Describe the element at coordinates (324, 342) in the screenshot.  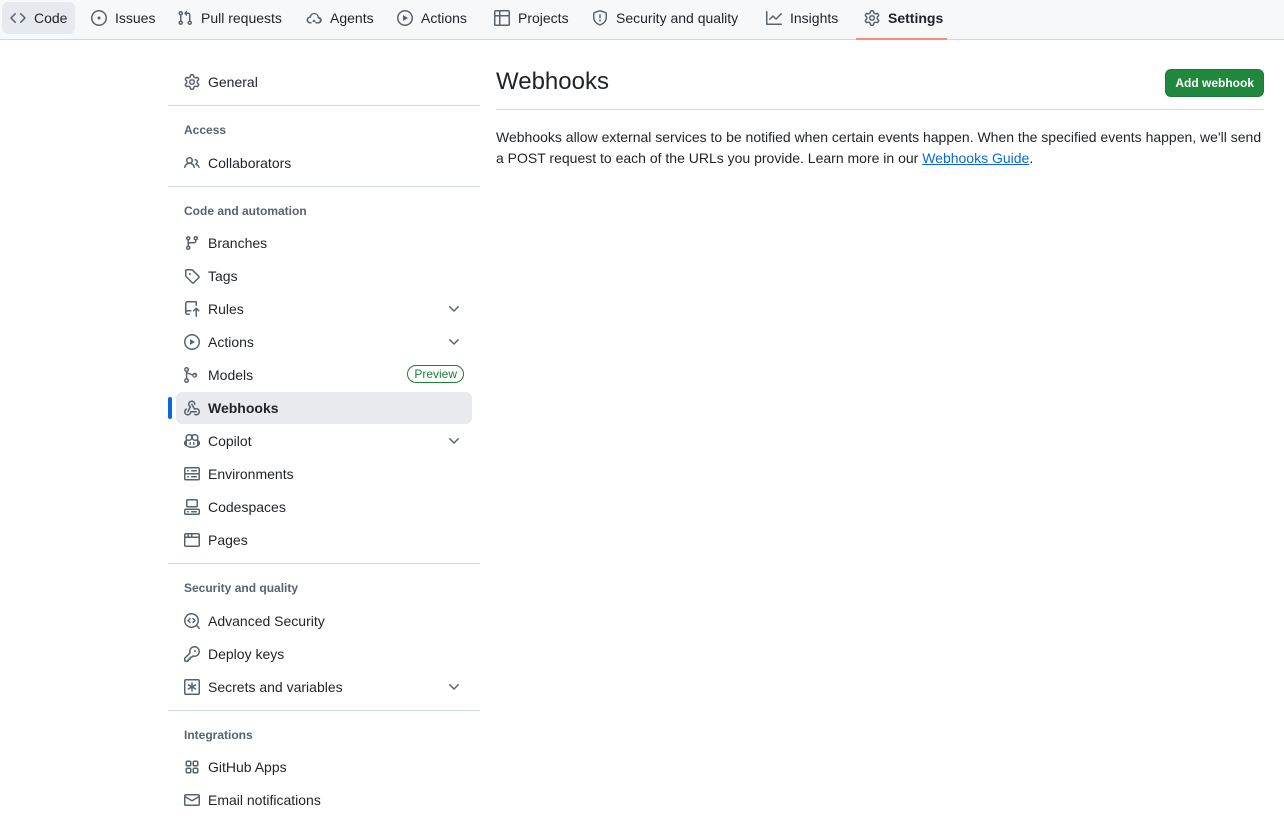
I see `sidebar-item-actions: Actions` at that location.